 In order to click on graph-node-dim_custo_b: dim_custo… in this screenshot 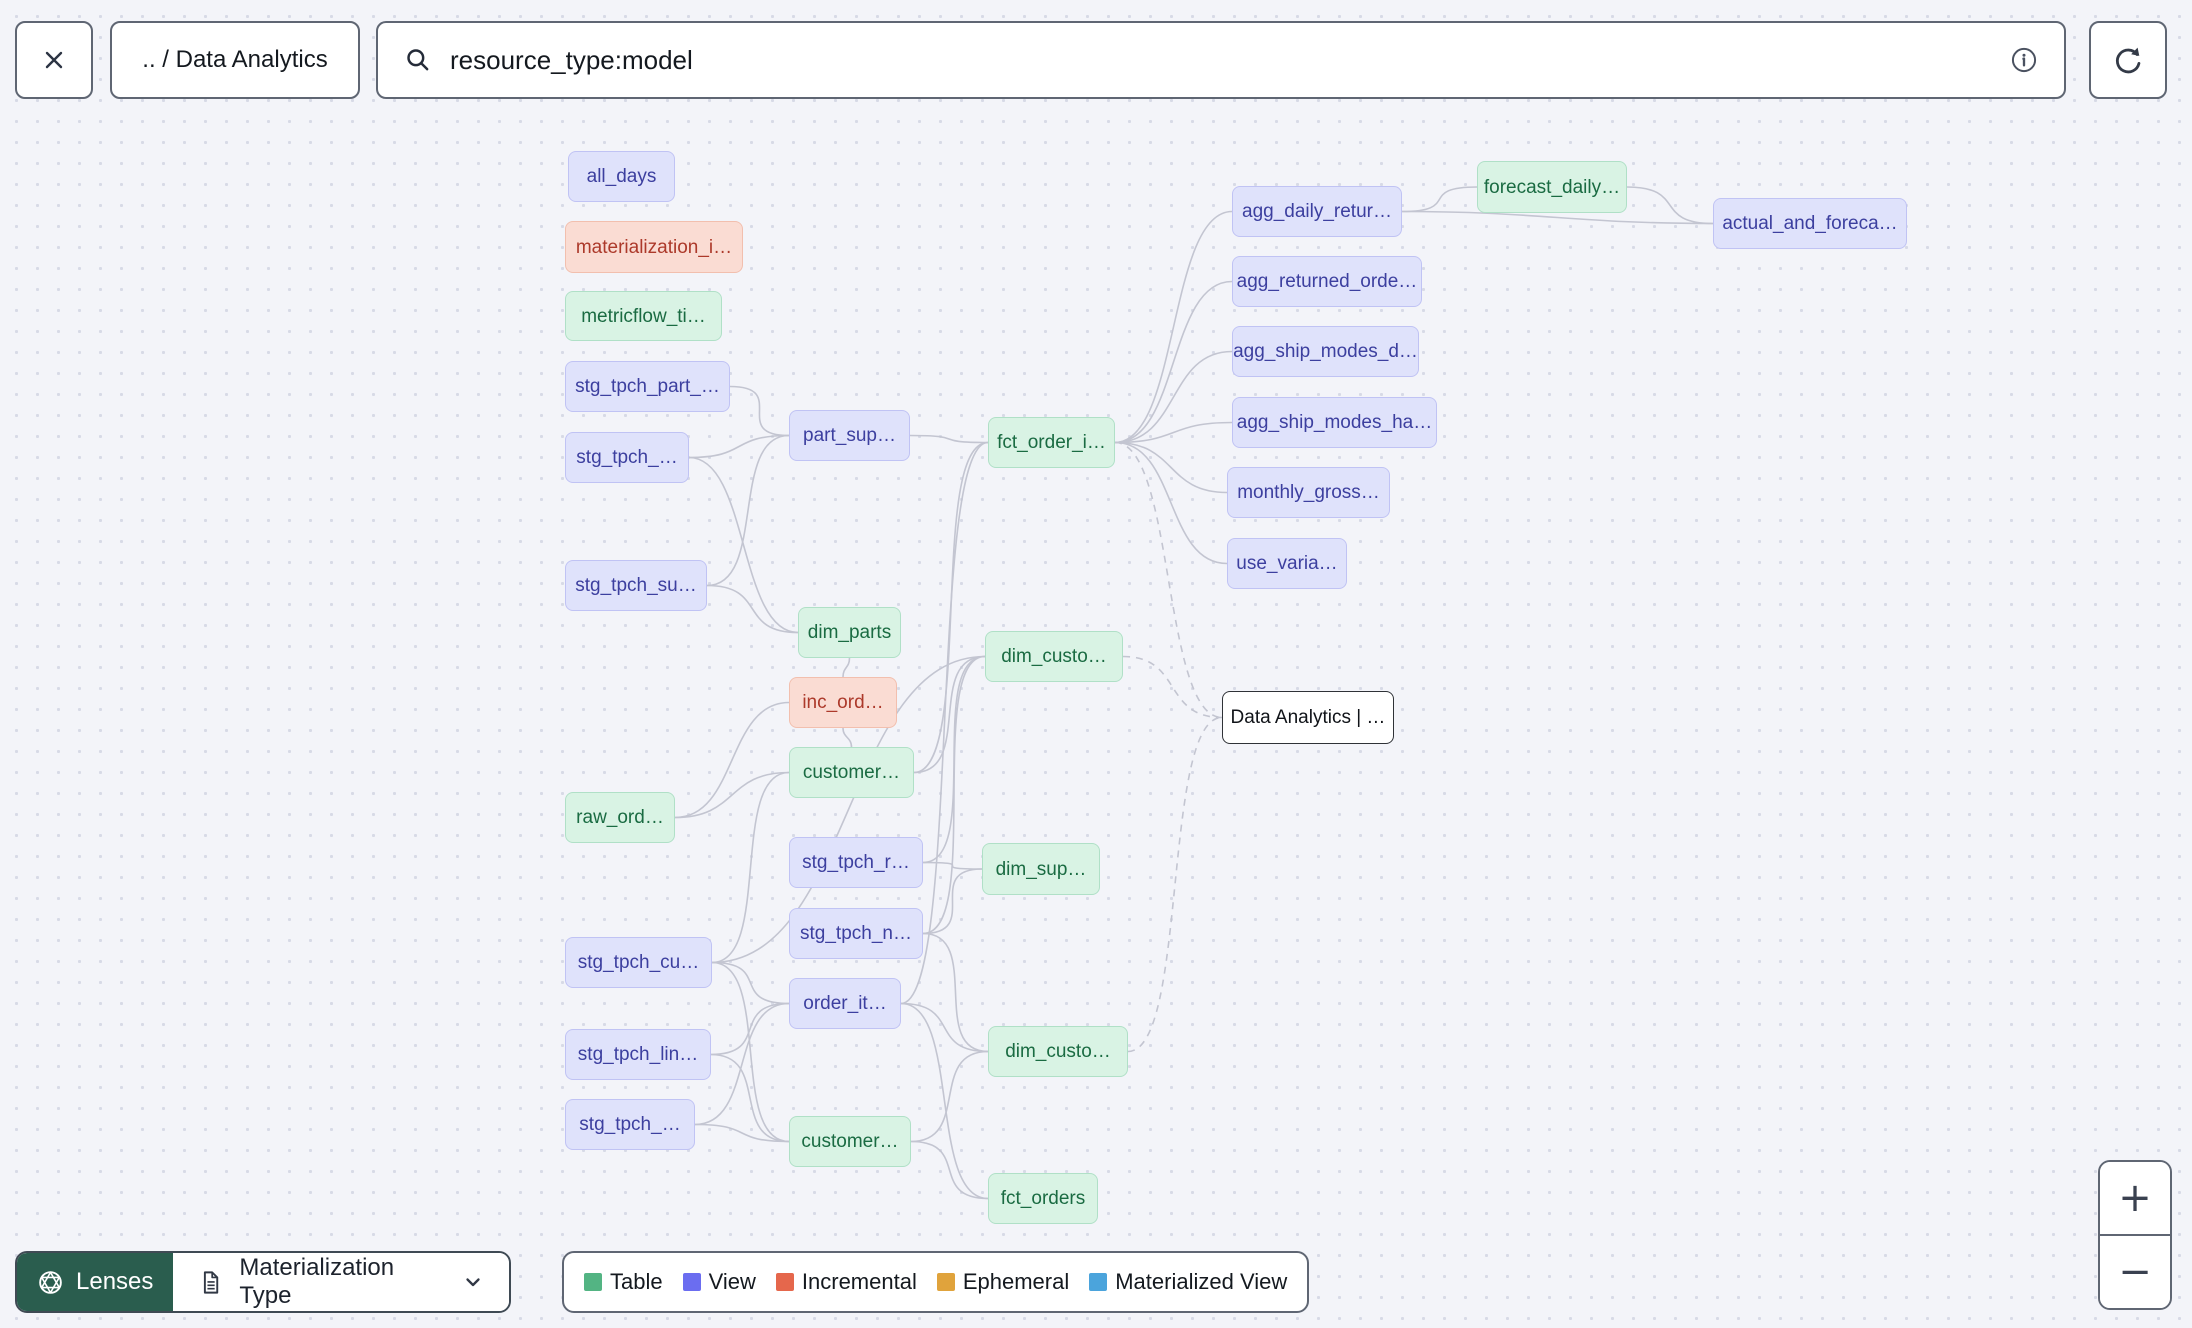, I will do `click(1058, 1051)`.